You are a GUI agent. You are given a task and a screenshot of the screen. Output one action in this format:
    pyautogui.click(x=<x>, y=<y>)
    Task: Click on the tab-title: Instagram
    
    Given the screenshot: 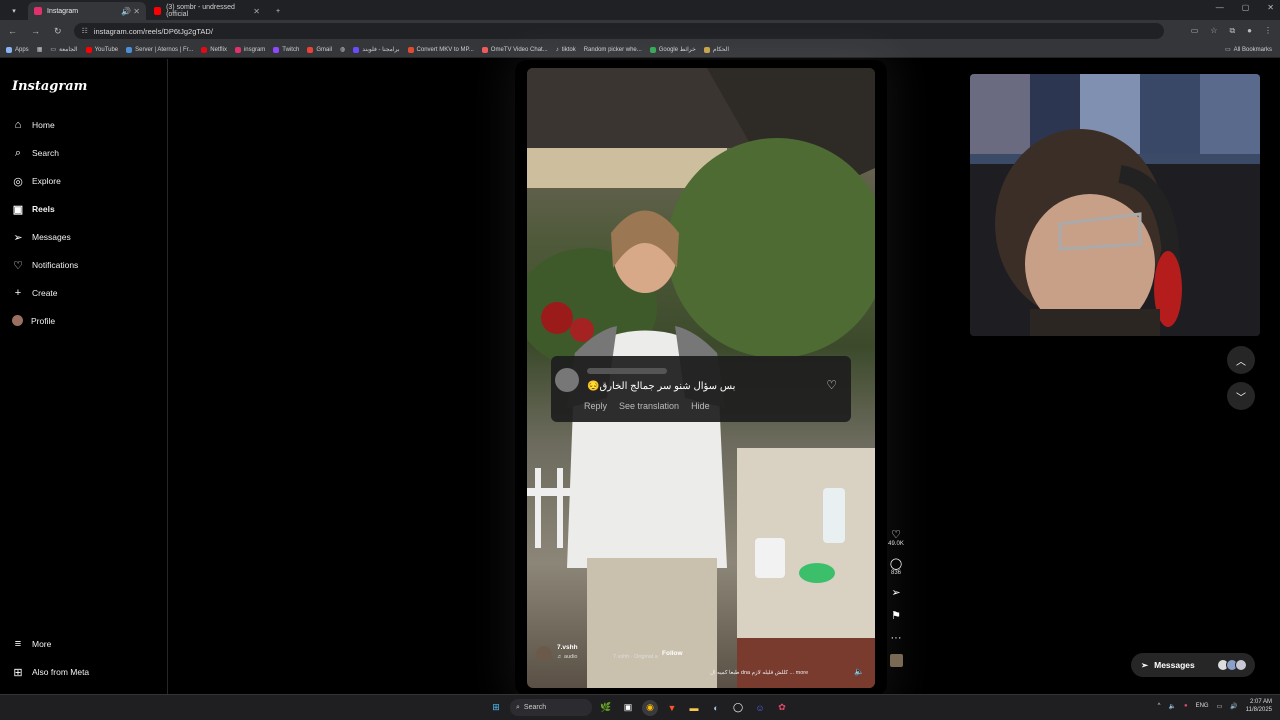 What is the action you would take?
    pyautogui.click(x=63, y=11)
    